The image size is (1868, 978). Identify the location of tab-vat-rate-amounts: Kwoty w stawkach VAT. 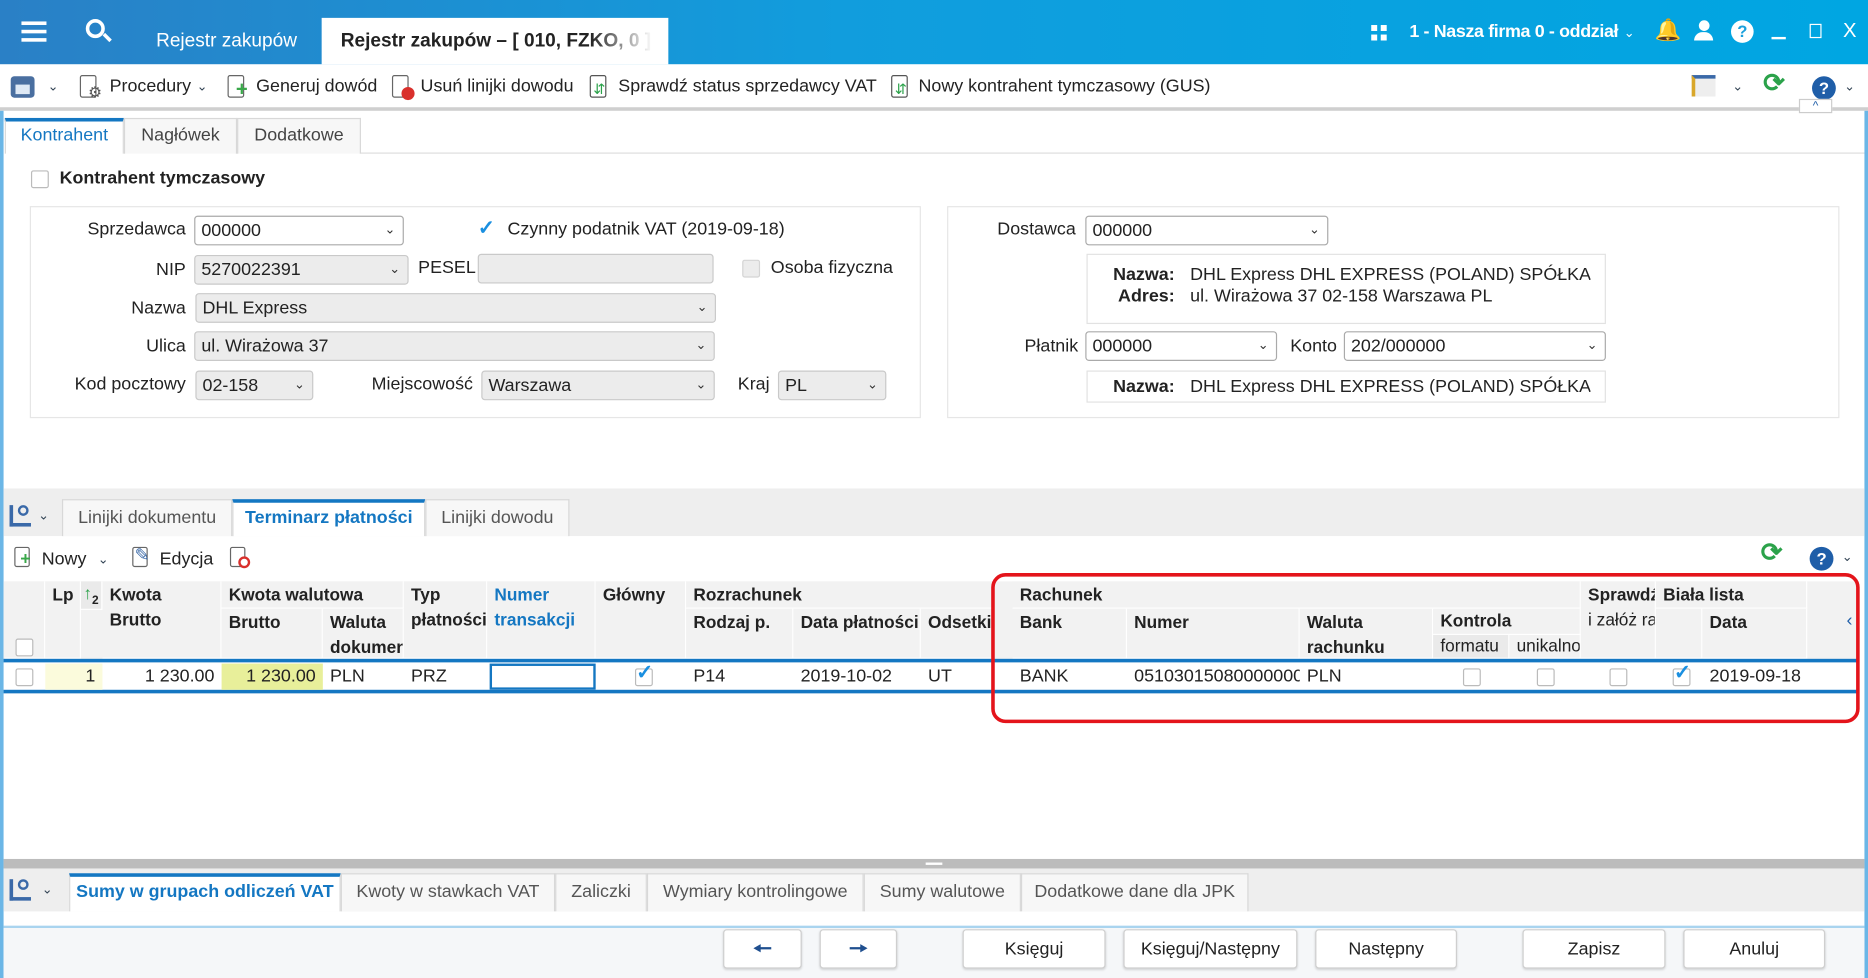
(448, 892).